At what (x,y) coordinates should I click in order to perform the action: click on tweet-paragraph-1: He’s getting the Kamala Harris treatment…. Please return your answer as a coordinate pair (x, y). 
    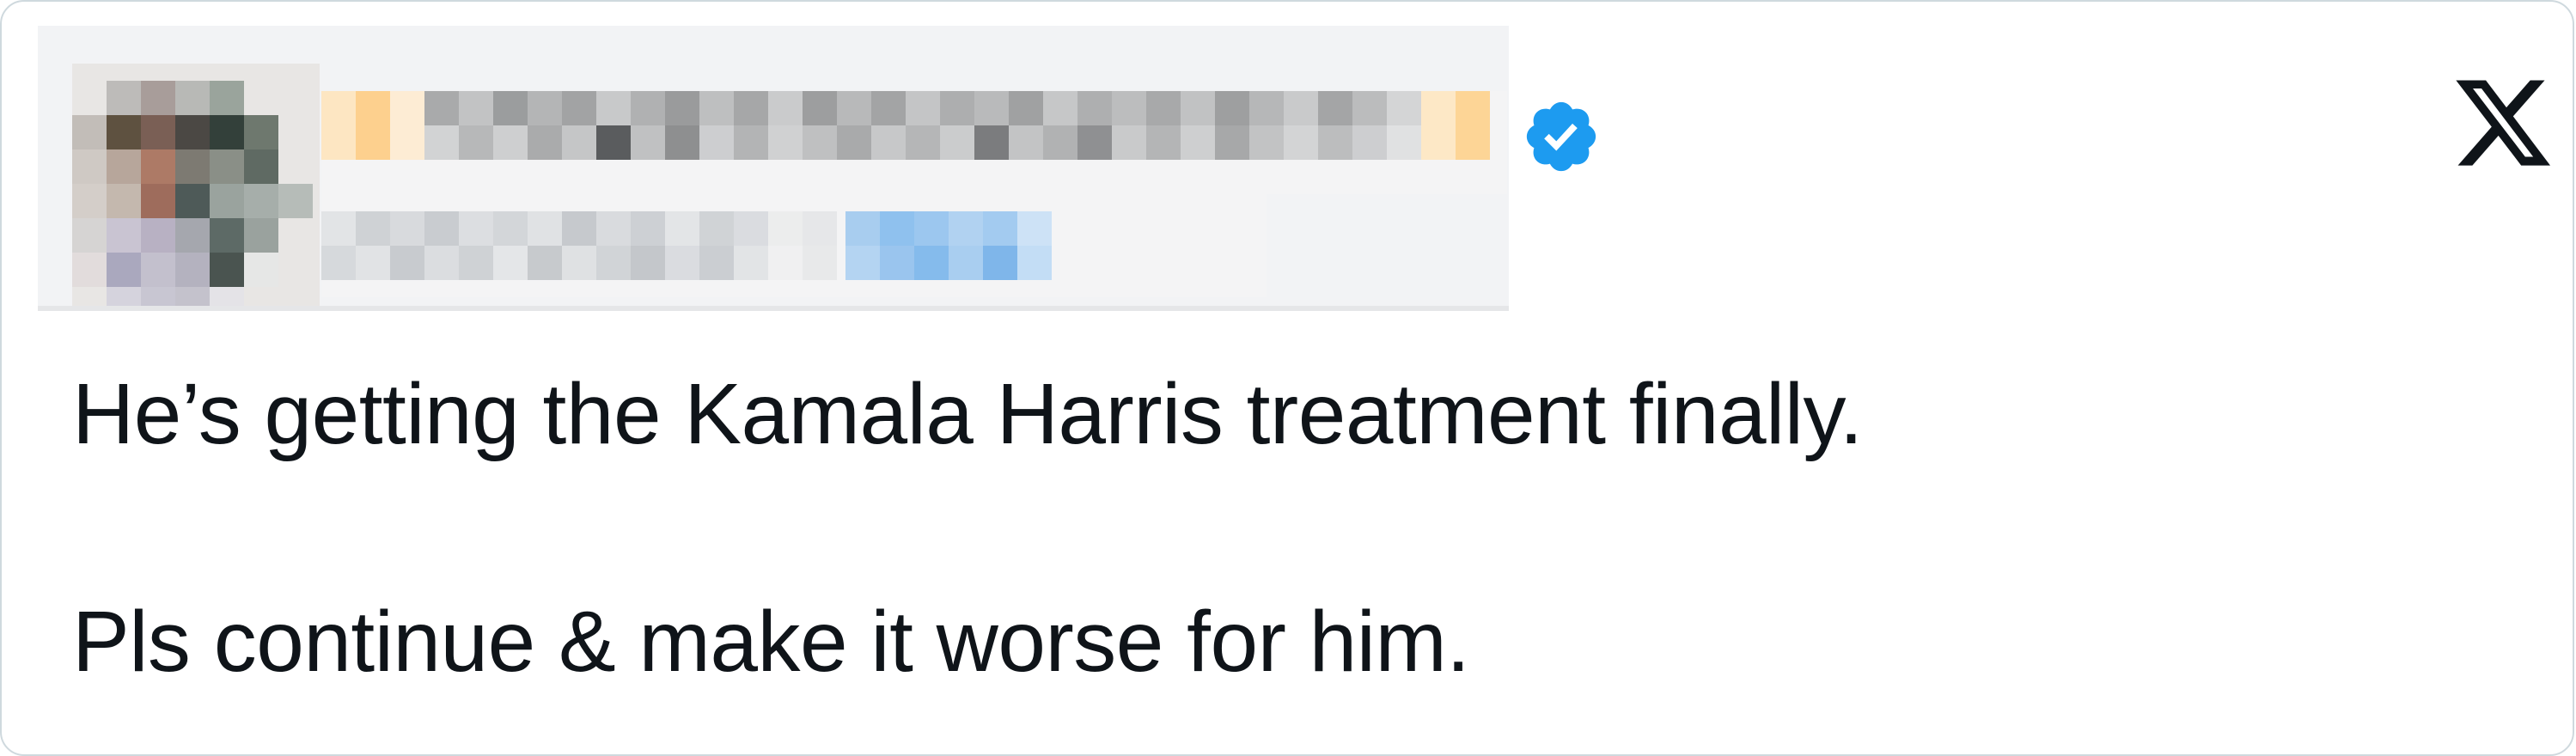
    Looking at the image, I should click on (967, 414).